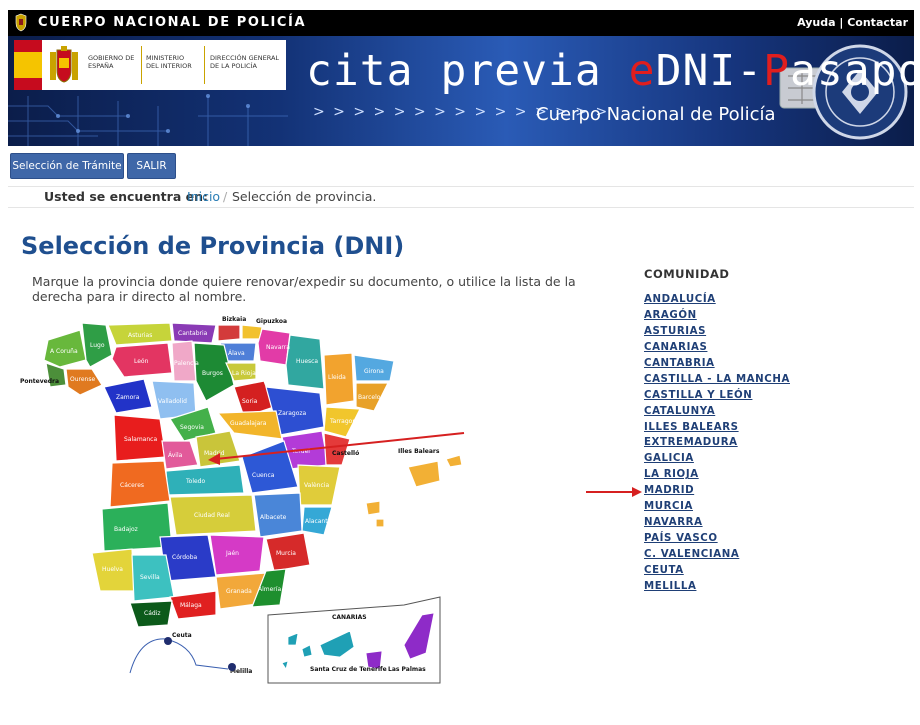  Describe the element at coordinates (774, 571) in the screenshot. I see `comunidad-link: CEUTA` at that location.